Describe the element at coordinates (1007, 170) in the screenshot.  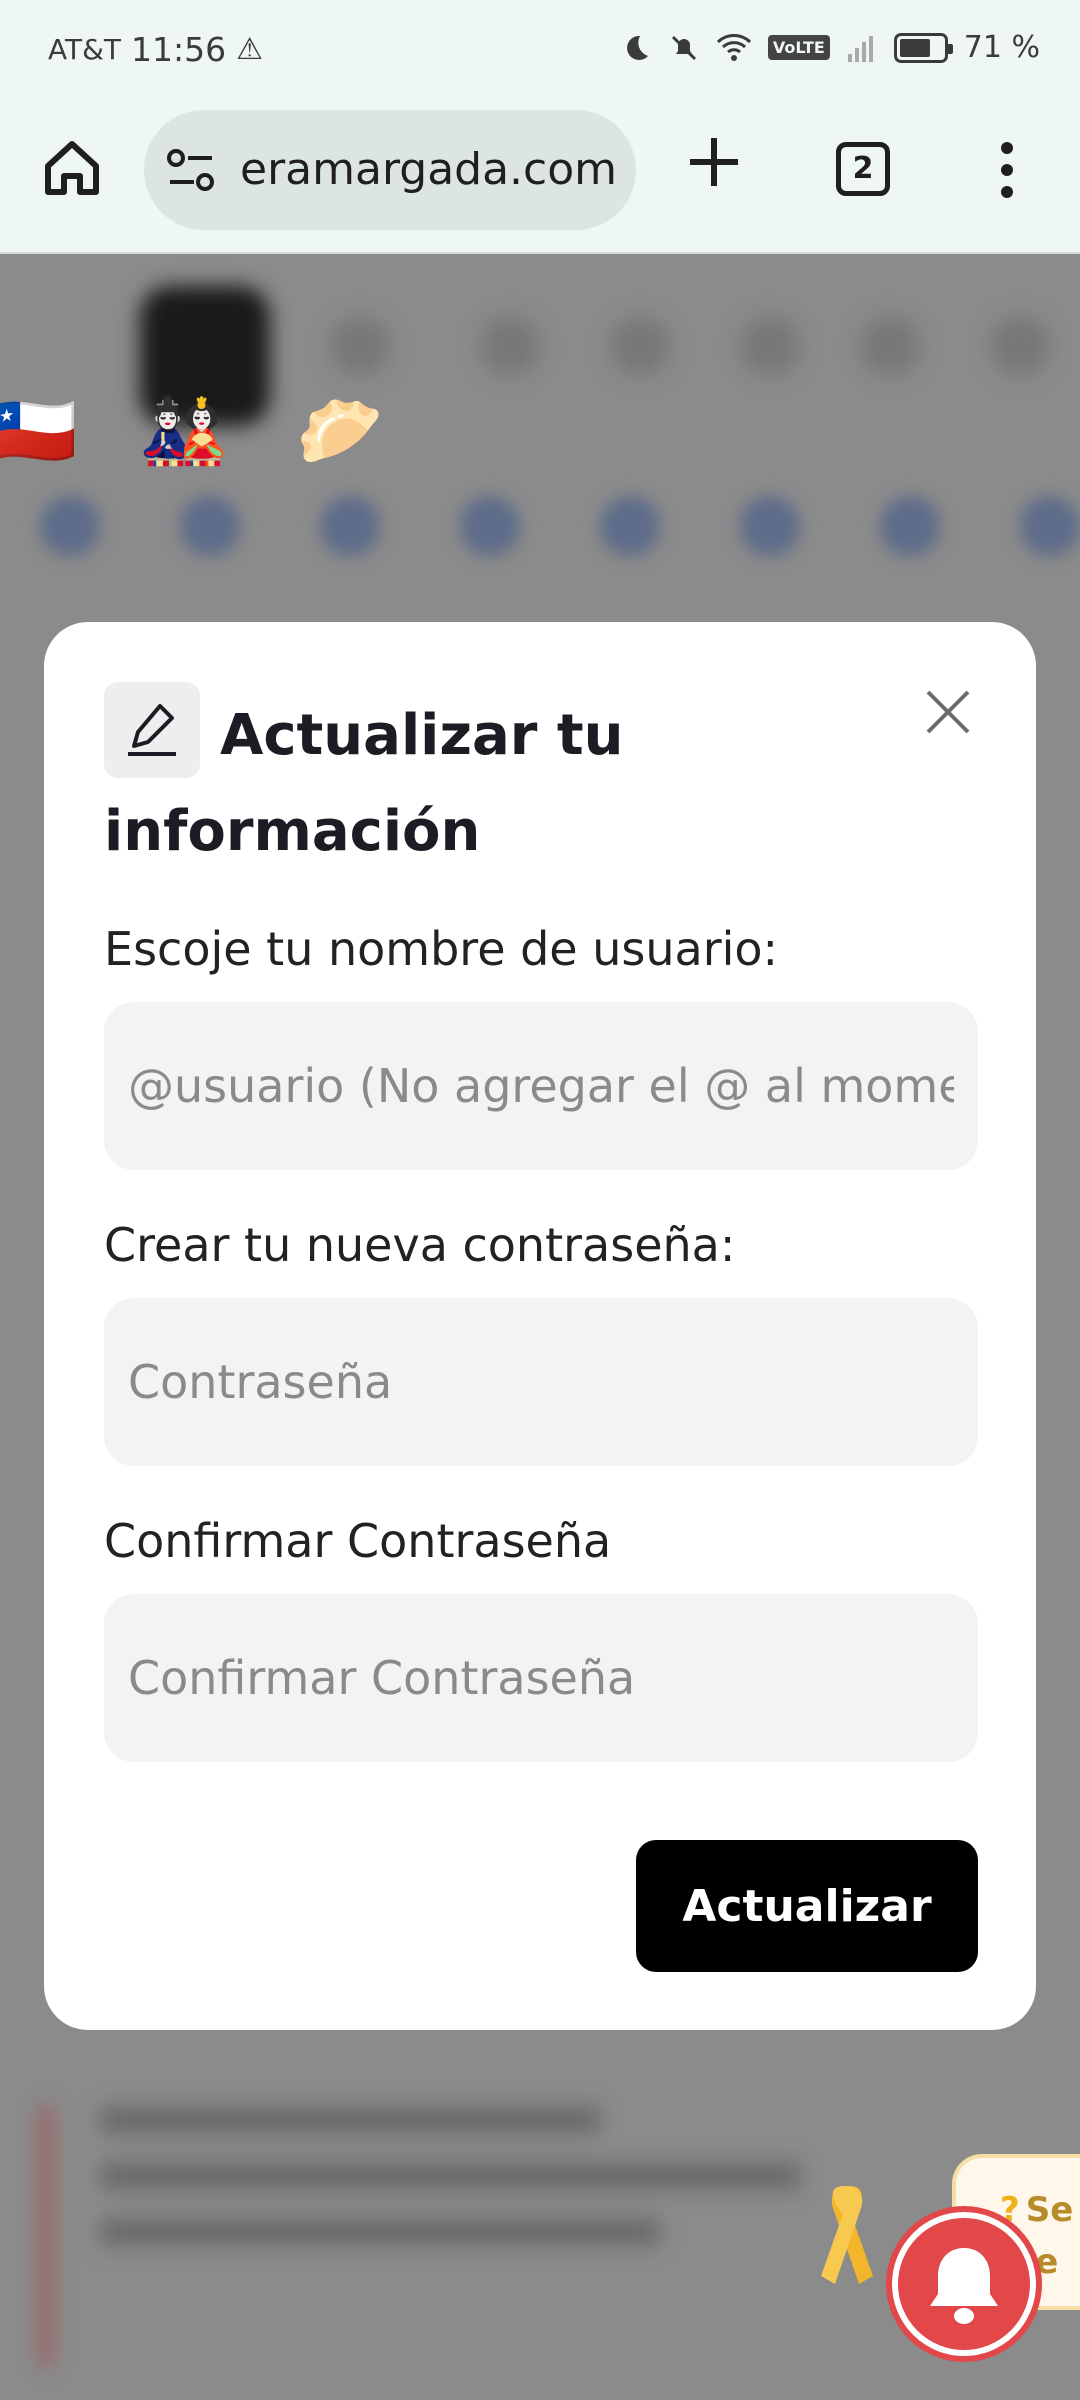
I see `menu-icon` at that location.